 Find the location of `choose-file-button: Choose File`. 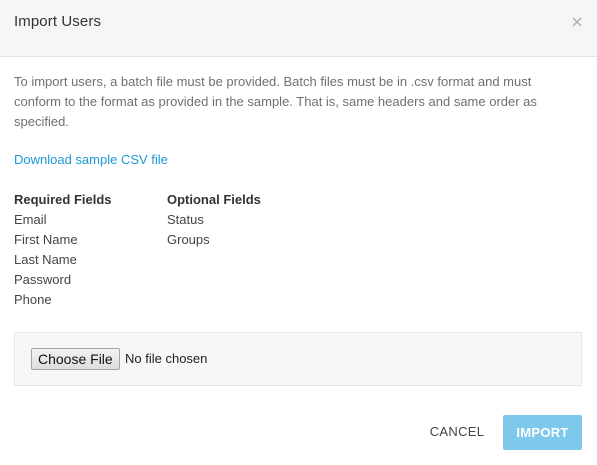

choose-file-button: Choose File is located at coordinates (75, 359).